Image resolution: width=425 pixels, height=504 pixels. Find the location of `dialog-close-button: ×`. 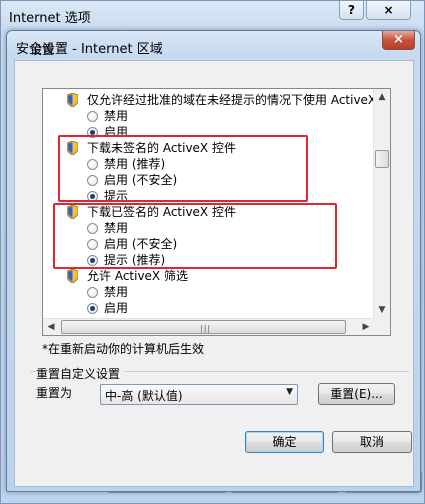

dialog-close-button: × is located at coordinates (398, 40).